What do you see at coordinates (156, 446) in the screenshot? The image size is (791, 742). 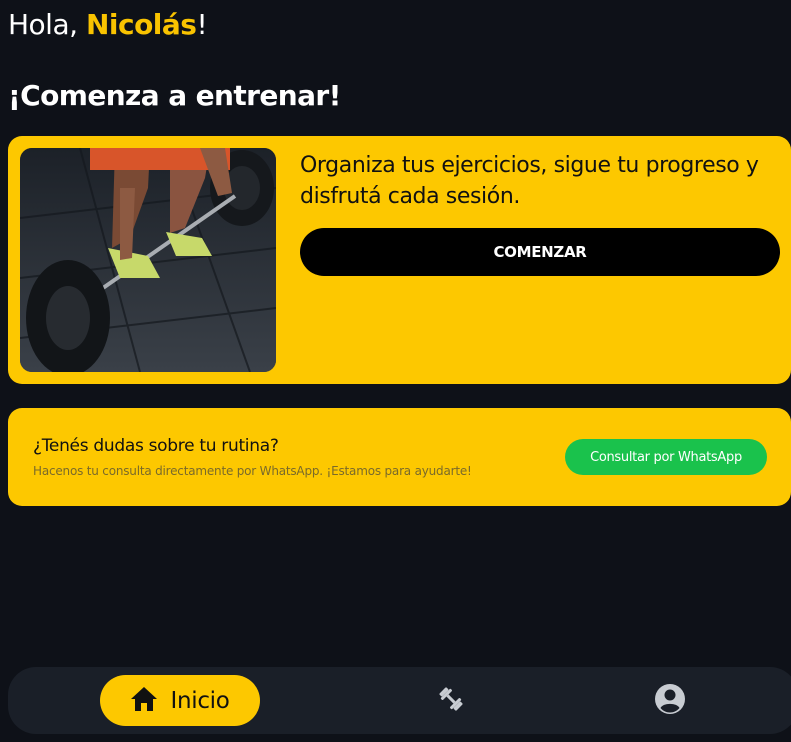 I see `help-title: ¿Tenés dudas sobre tu rutina?` at bounding box center [156, 446].